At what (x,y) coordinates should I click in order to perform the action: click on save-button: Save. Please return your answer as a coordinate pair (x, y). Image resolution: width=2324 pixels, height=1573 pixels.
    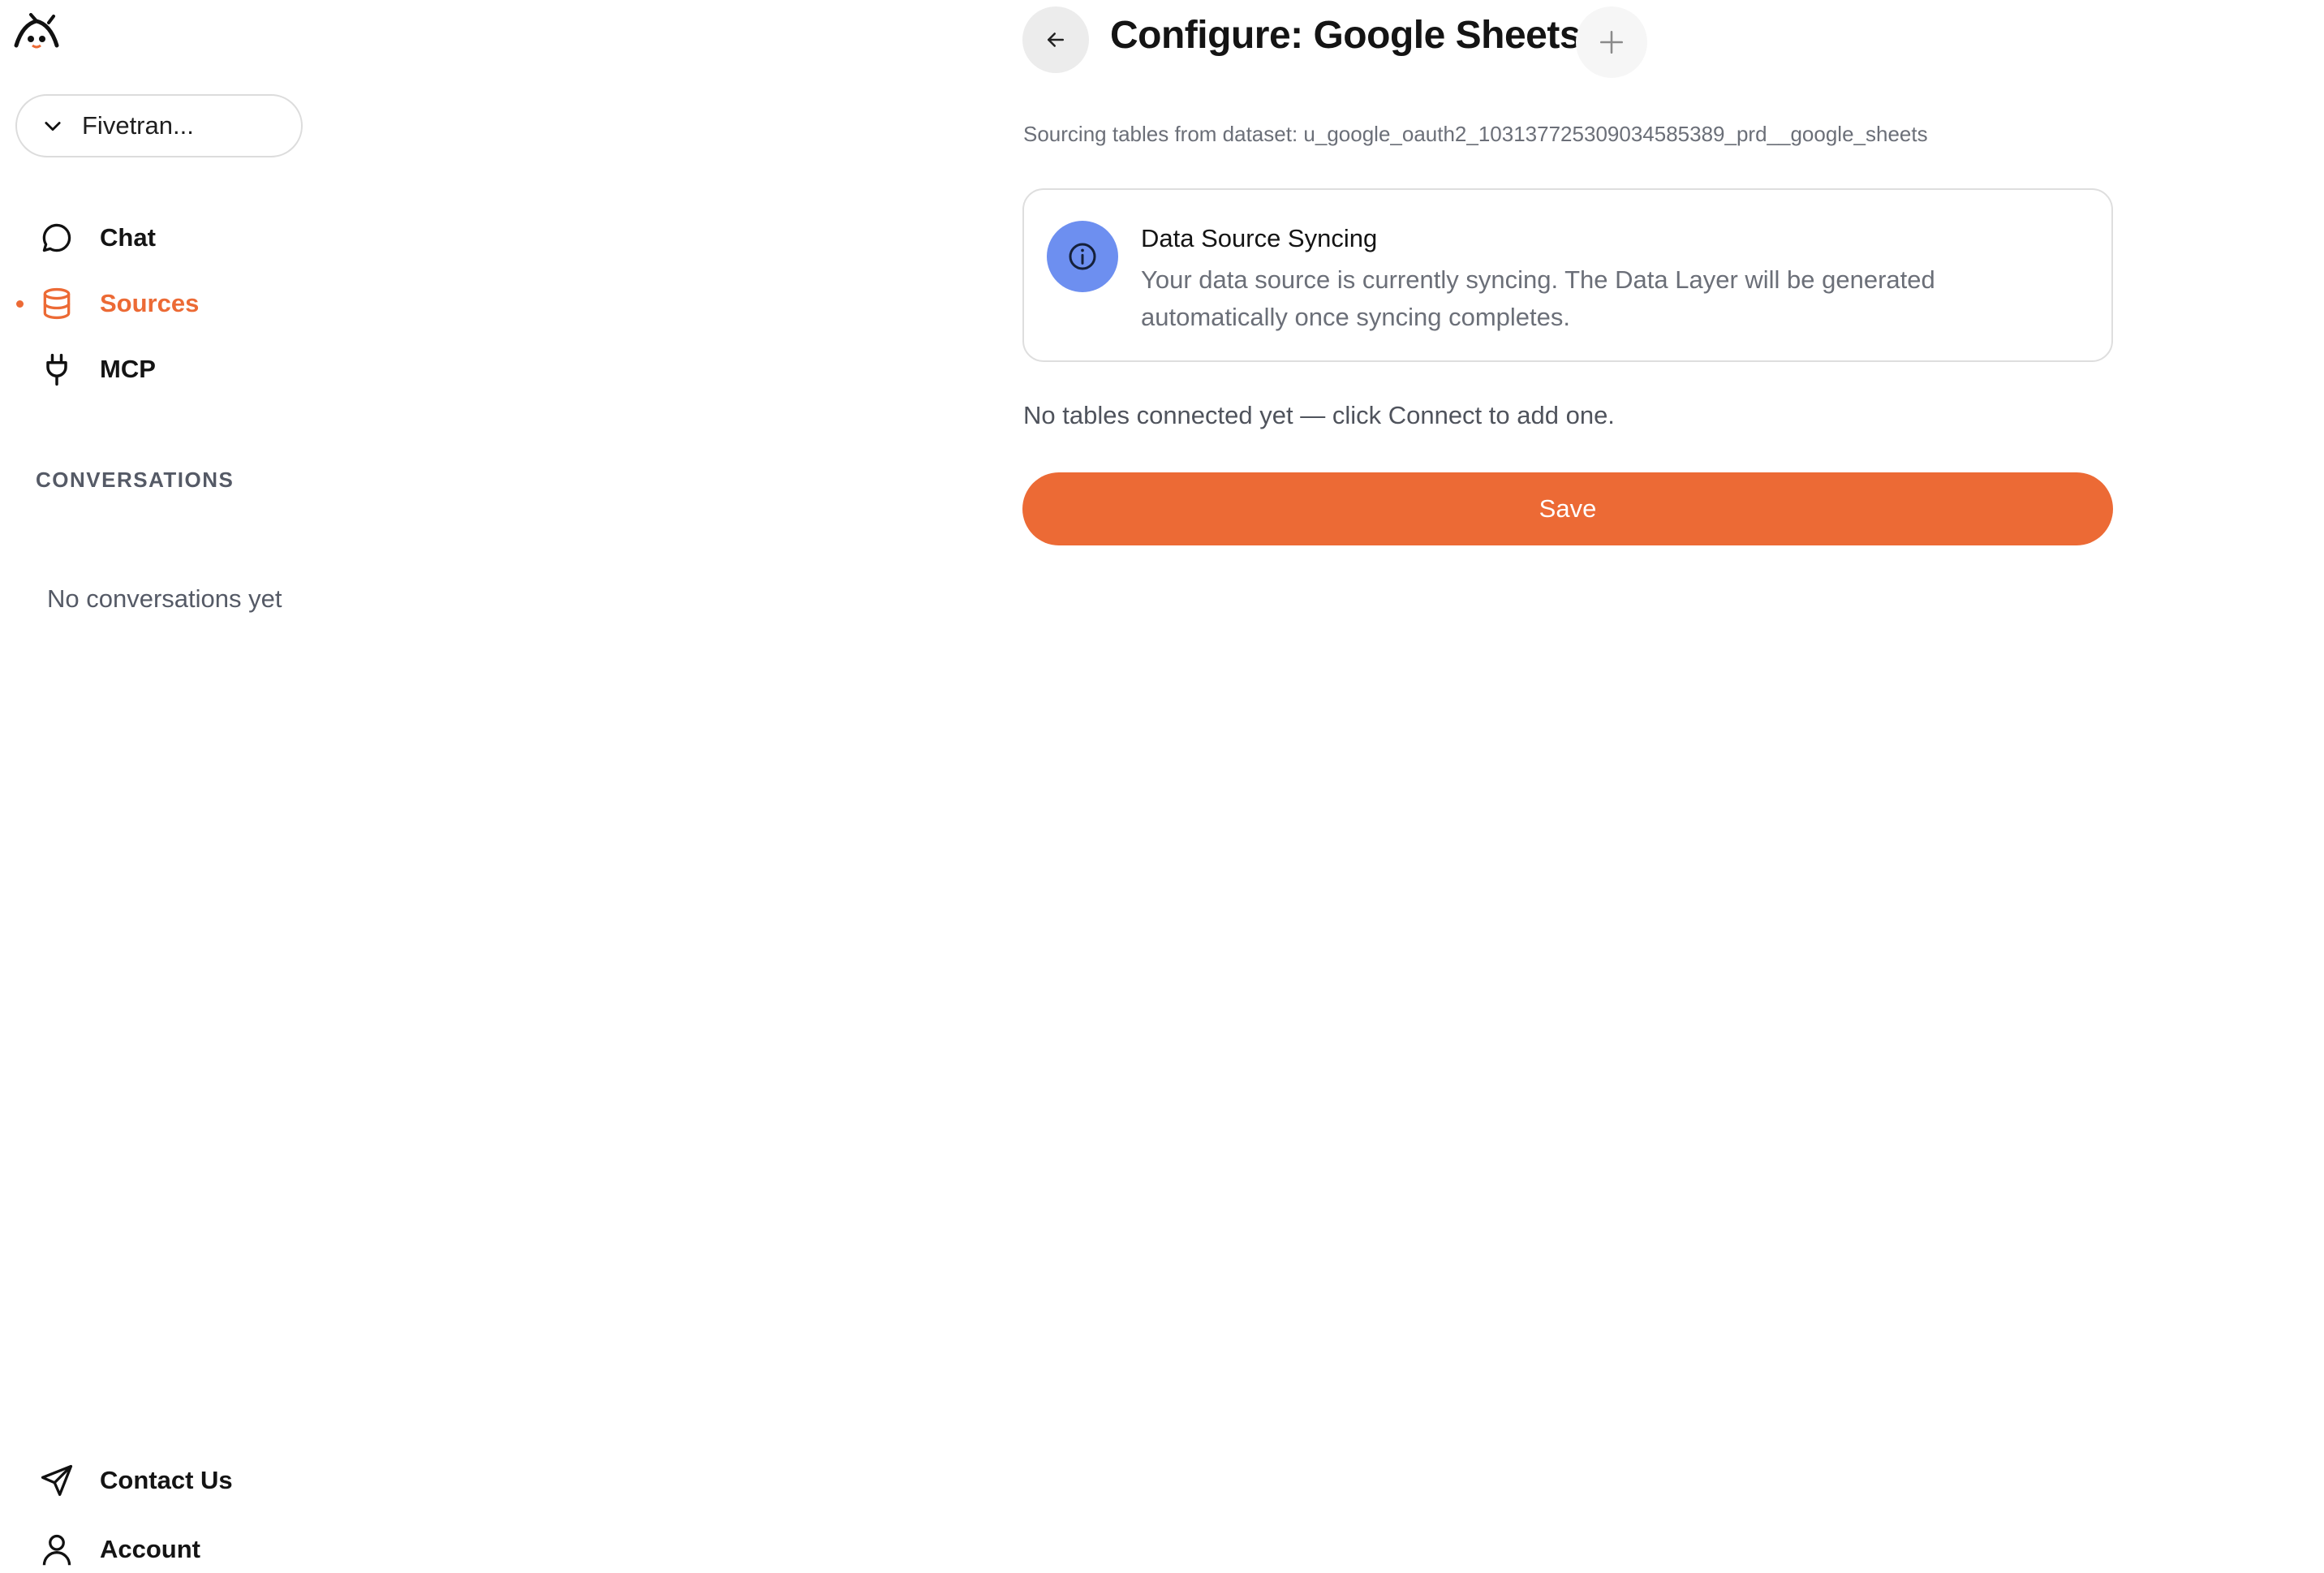
    Looking at the image, I should click on (1567, 508).